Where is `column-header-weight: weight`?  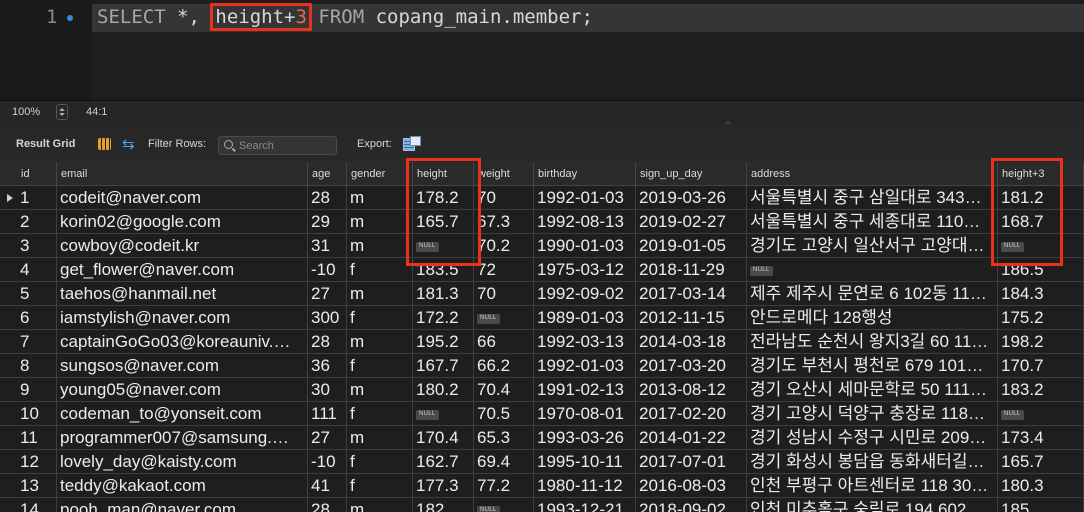 column-header-weight: weight is located at coordinates (504, 174).